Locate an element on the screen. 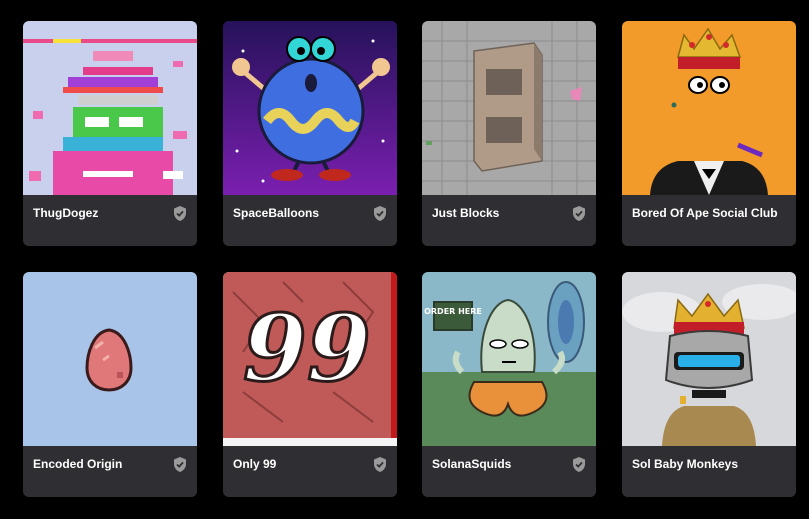 The height and width of the screenshot is (519, 809). collection-card-encoded-origin: Encoded Origin is located at coordinates (110, 384).